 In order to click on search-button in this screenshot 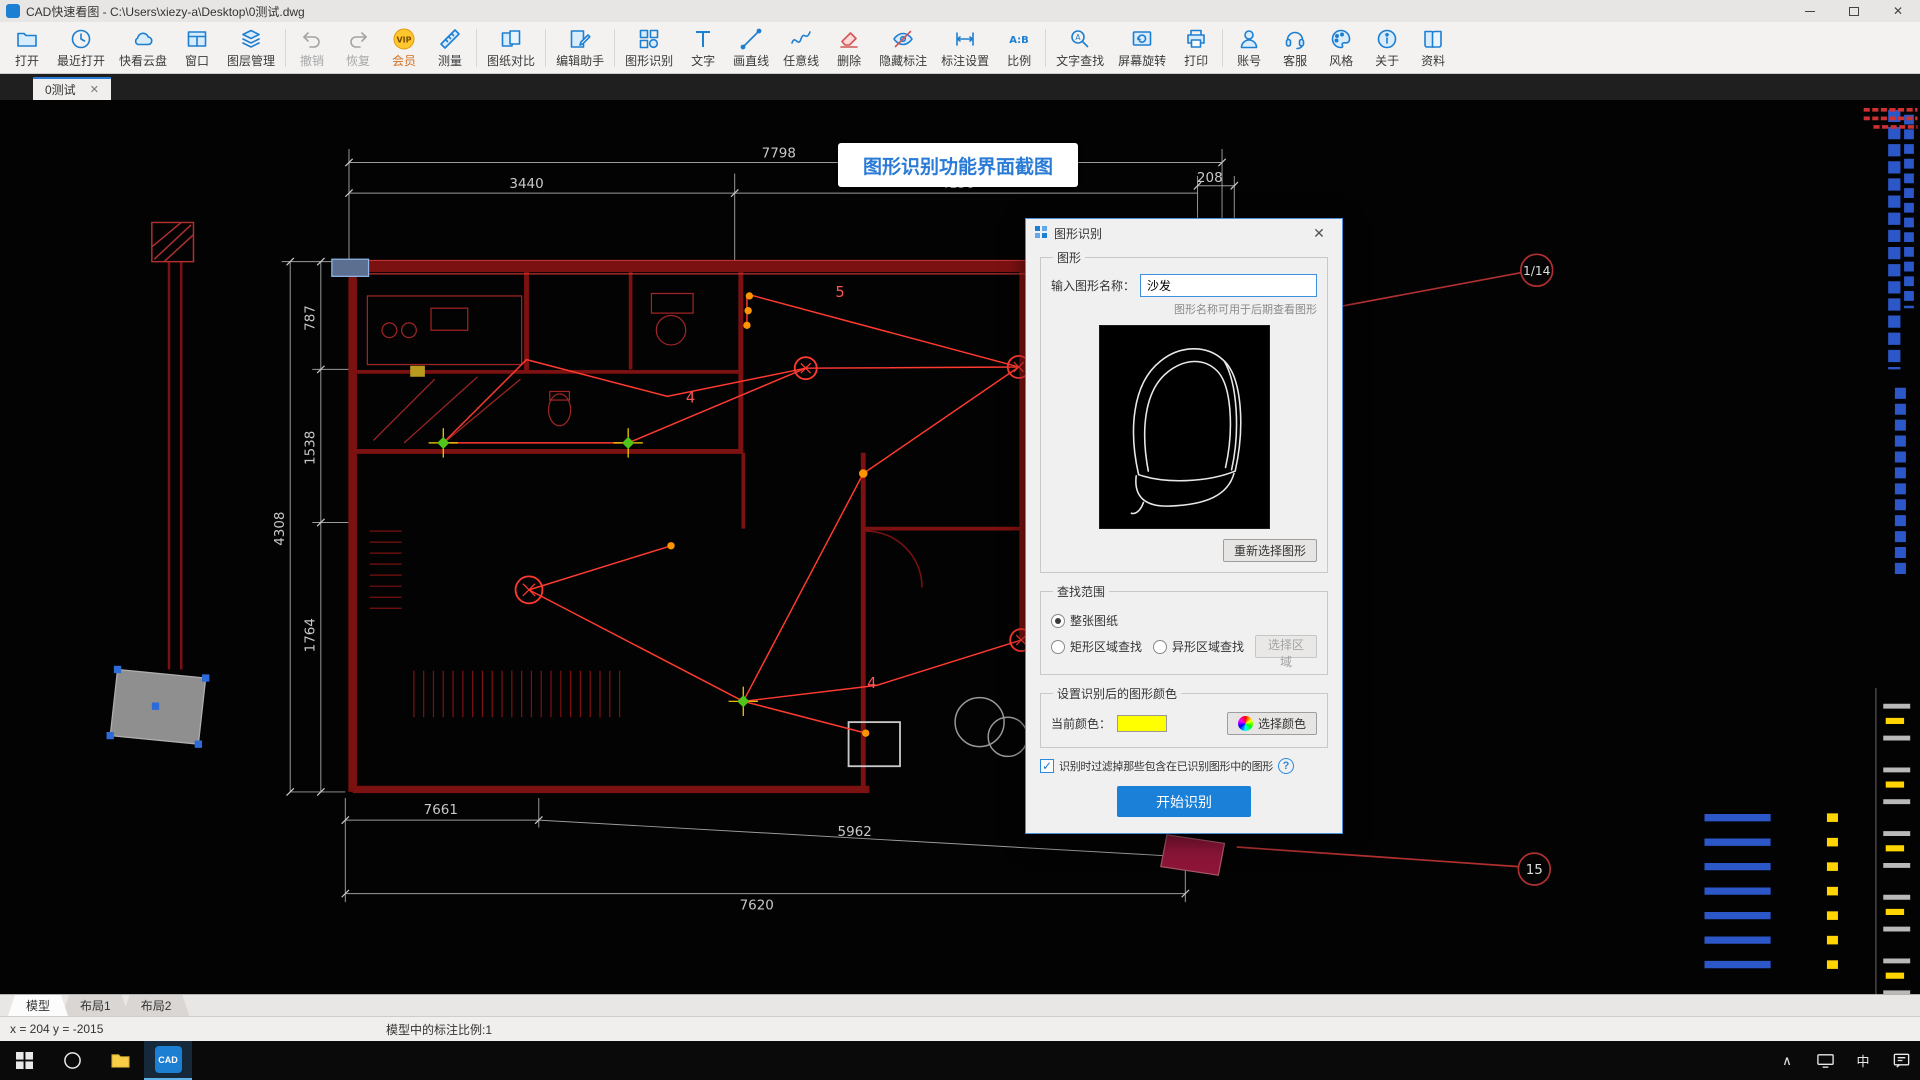, I will do `click(72, 1060)`.